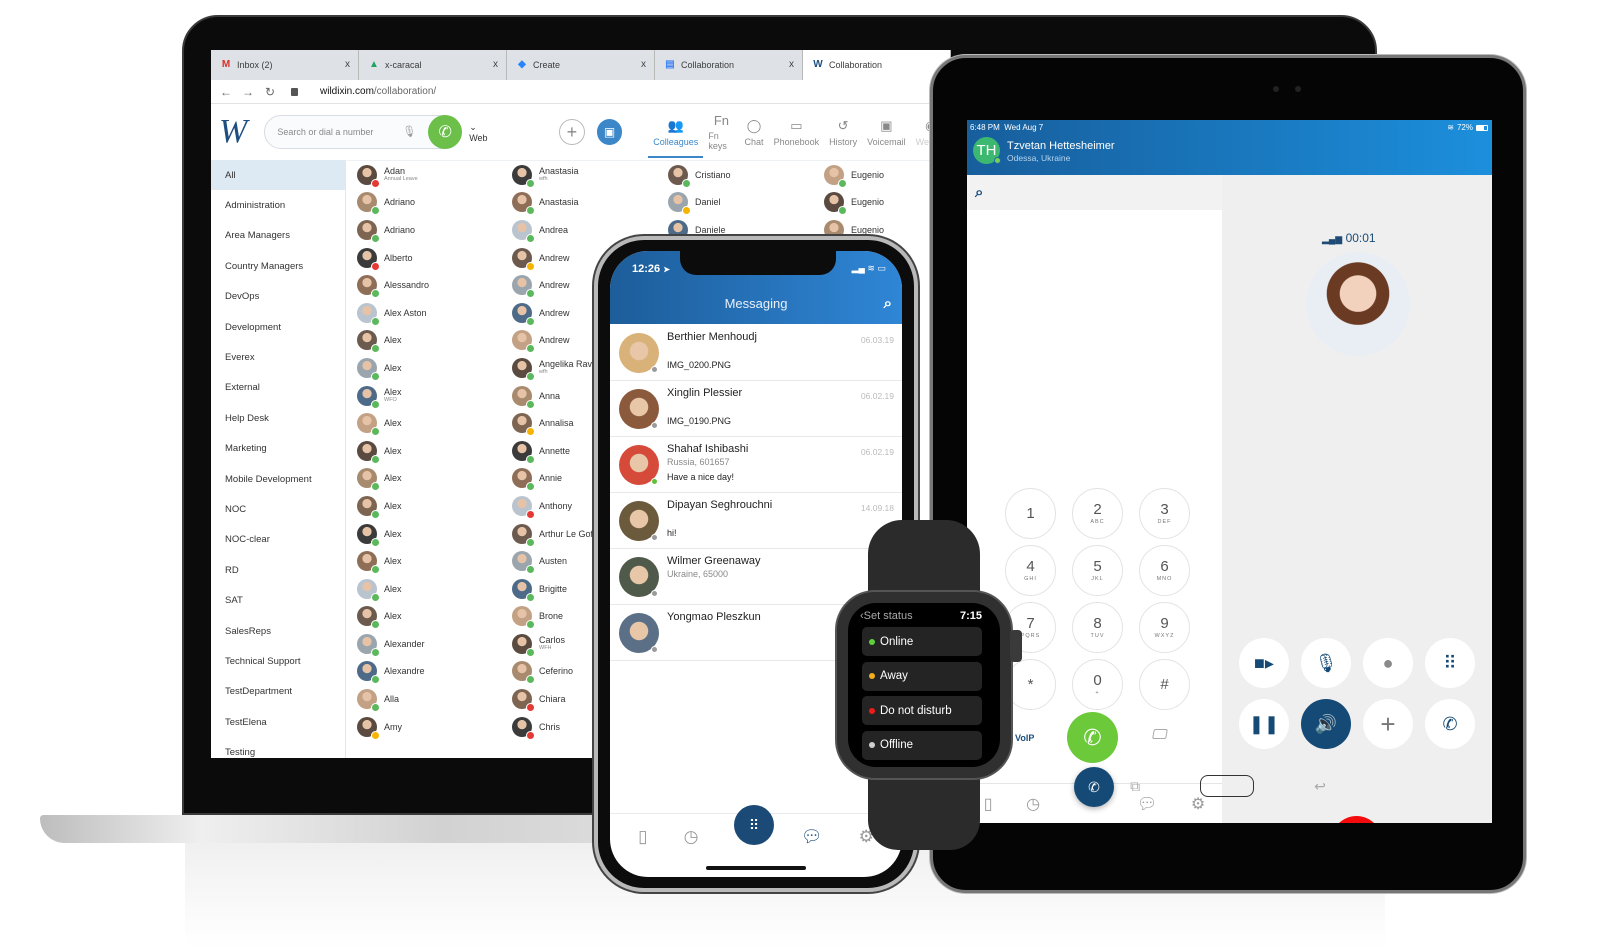 The height and width of the screenshot is (949, 1599). What do you see at coordinates (278, 570) in the screenshot?
I see `sidebar-item-rd: RD` at bounding box center [278, 570].